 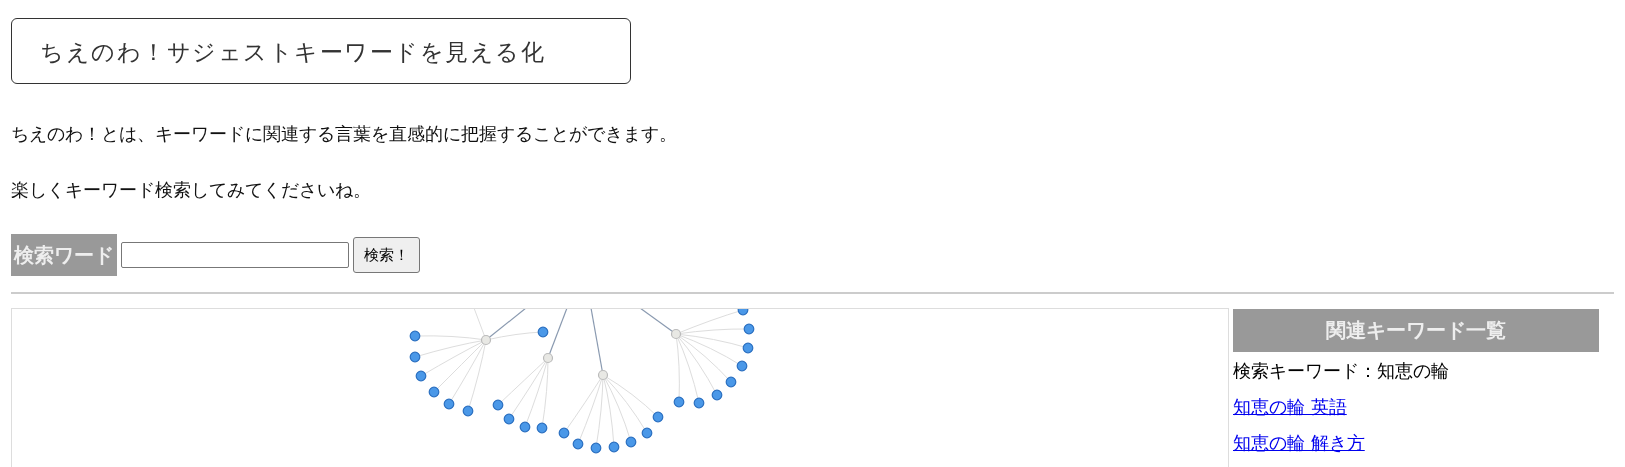 I want to click on search-button: 検索！, so click(x=386, y=255).